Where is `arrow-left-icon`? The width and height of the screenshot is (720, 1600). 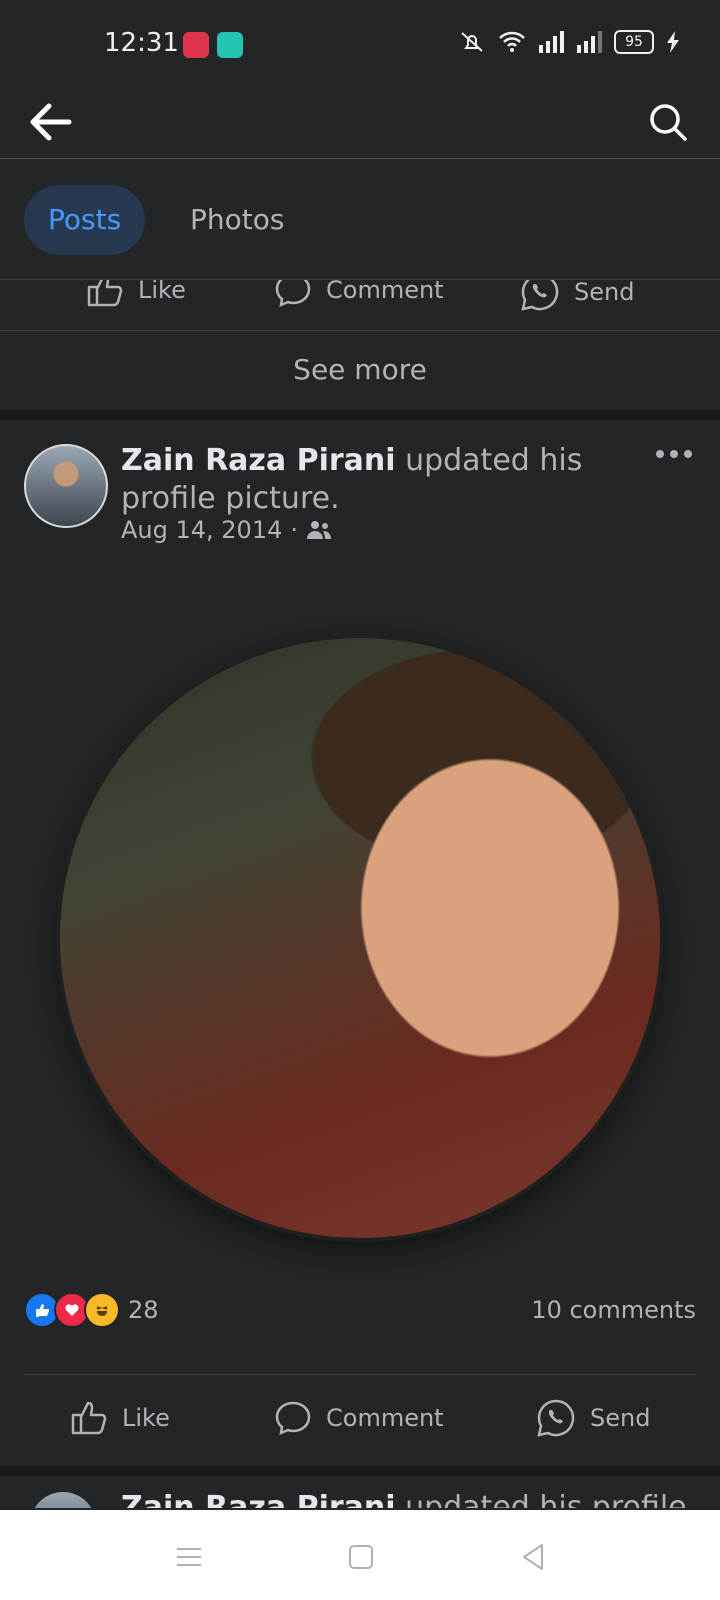 arrow-left-icon is located at coordinates (51, 122).